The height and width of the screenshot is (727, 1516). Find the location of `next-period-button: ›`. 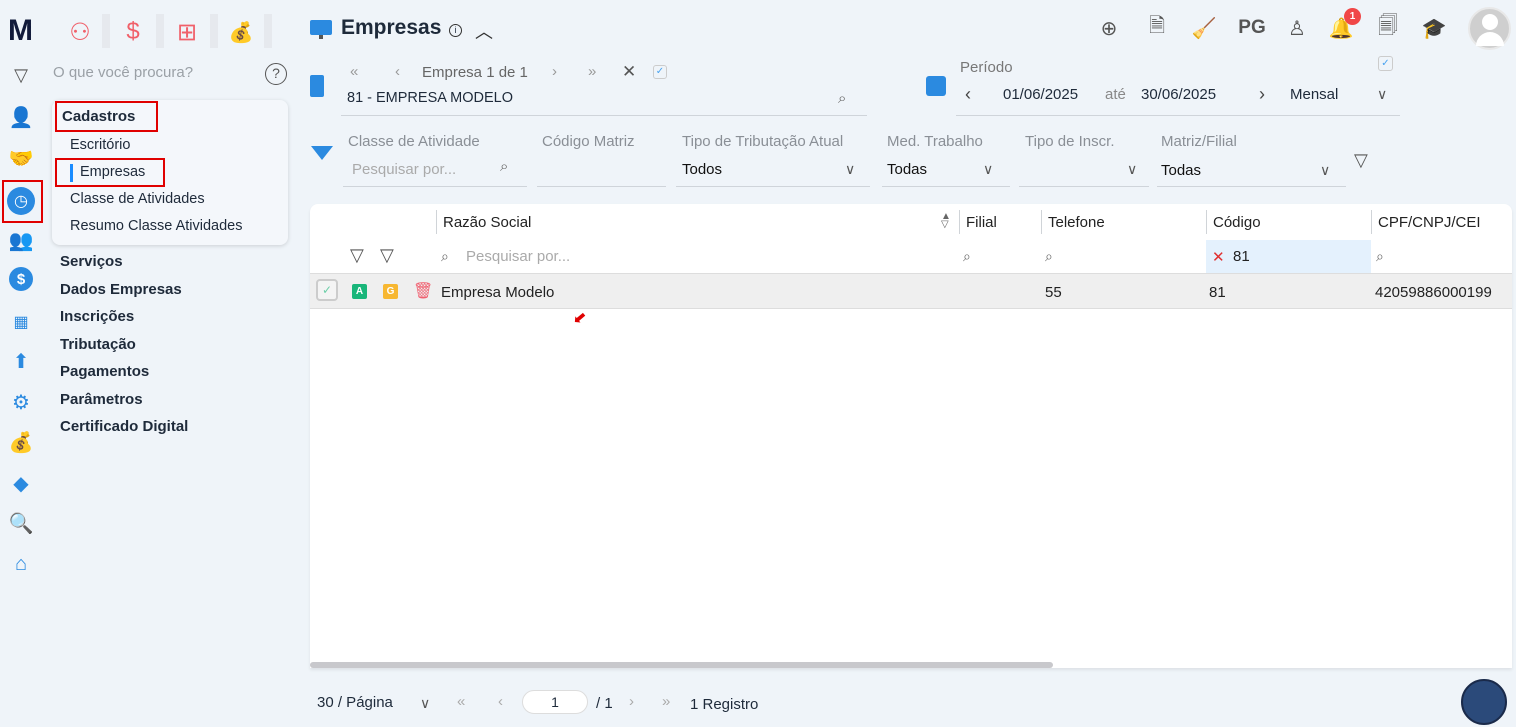

next-period-button: › is located at coordinates (1262, 94).